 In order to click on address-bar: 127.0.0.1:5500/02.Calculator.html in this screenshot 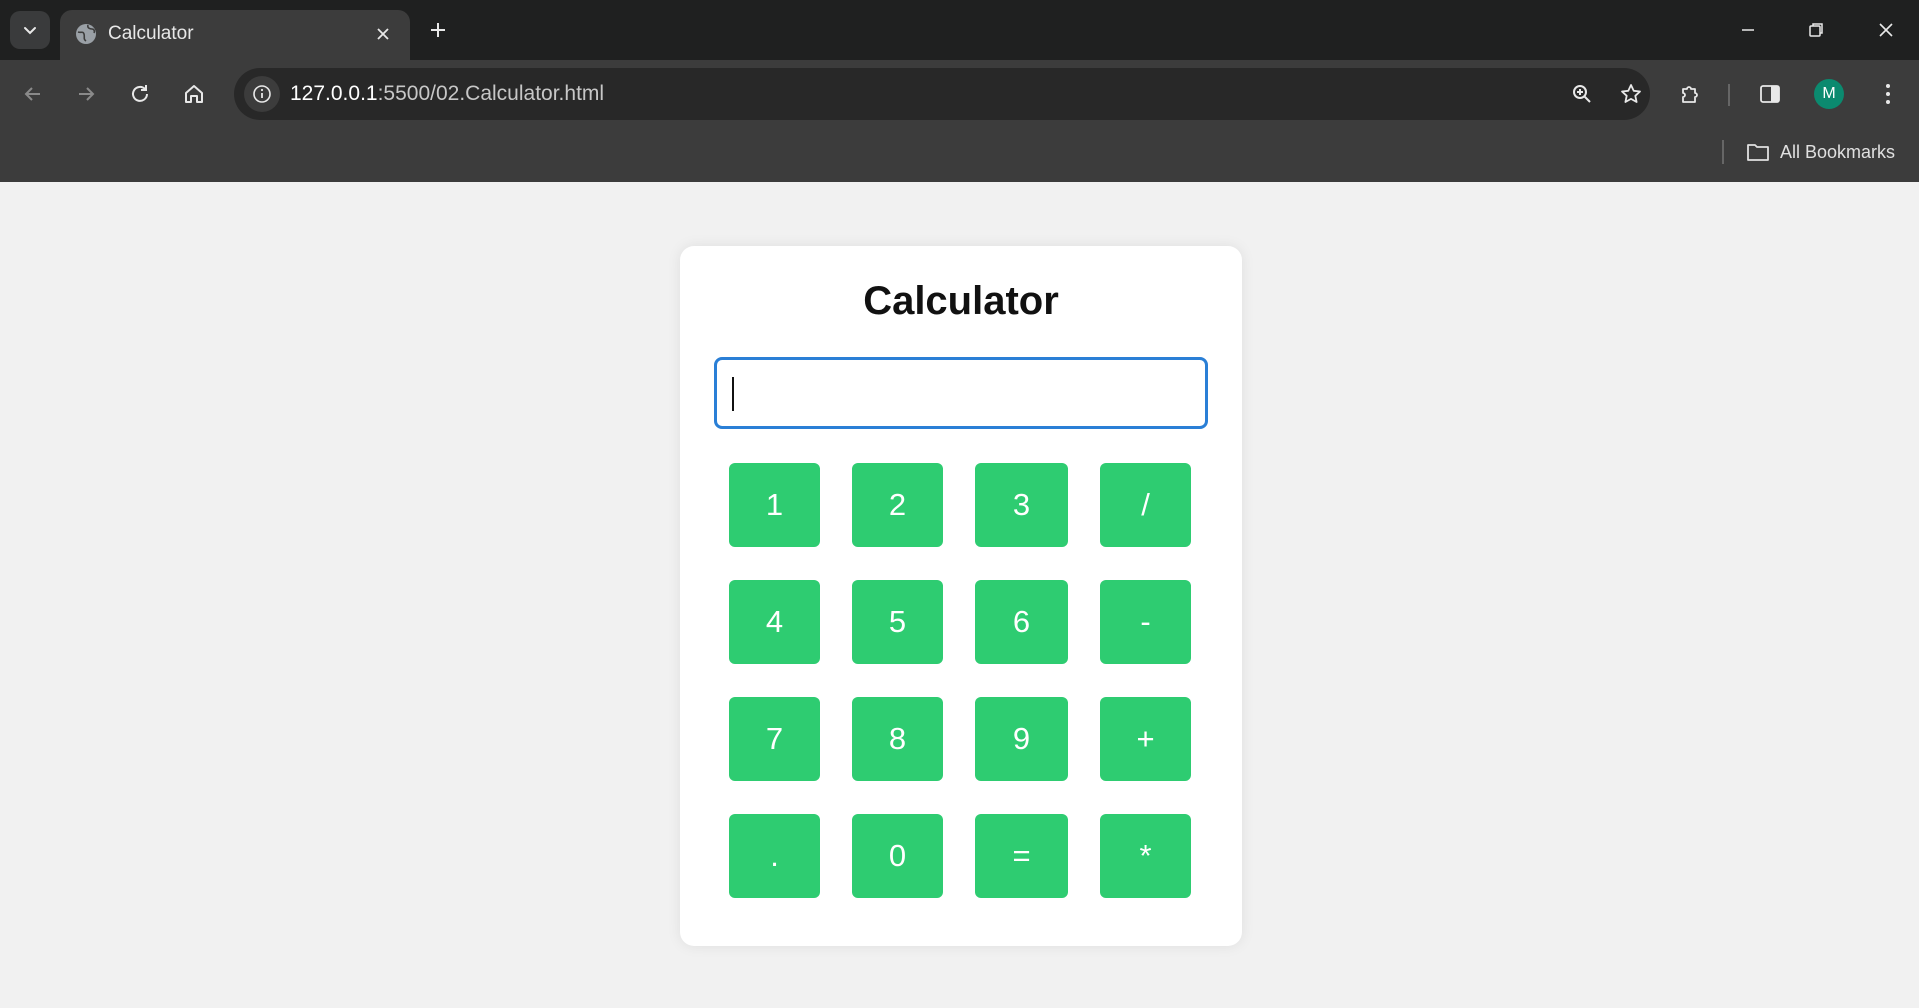, I will do `click(942, 94)`.